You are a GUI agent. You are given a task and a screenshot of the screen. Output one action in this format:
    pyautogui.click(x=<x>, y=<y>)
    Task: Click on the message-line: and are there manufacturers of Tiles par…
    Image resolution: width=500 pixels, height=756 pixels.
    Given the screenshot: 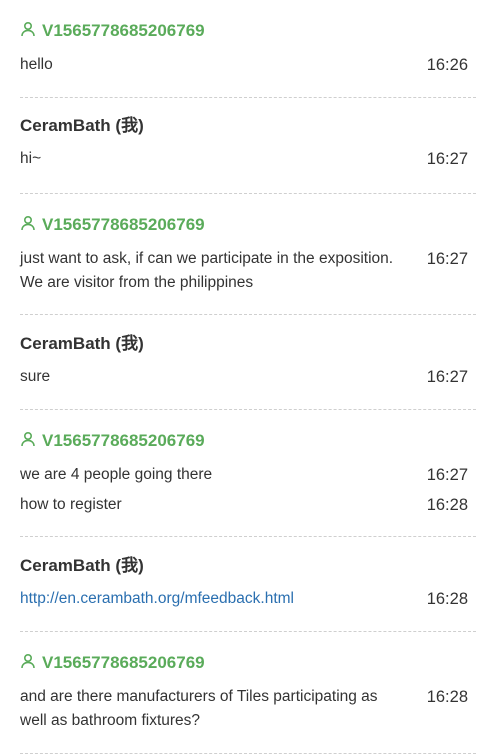 What is the action you would take?
    pyautogui.click(x=248, y=709)
    